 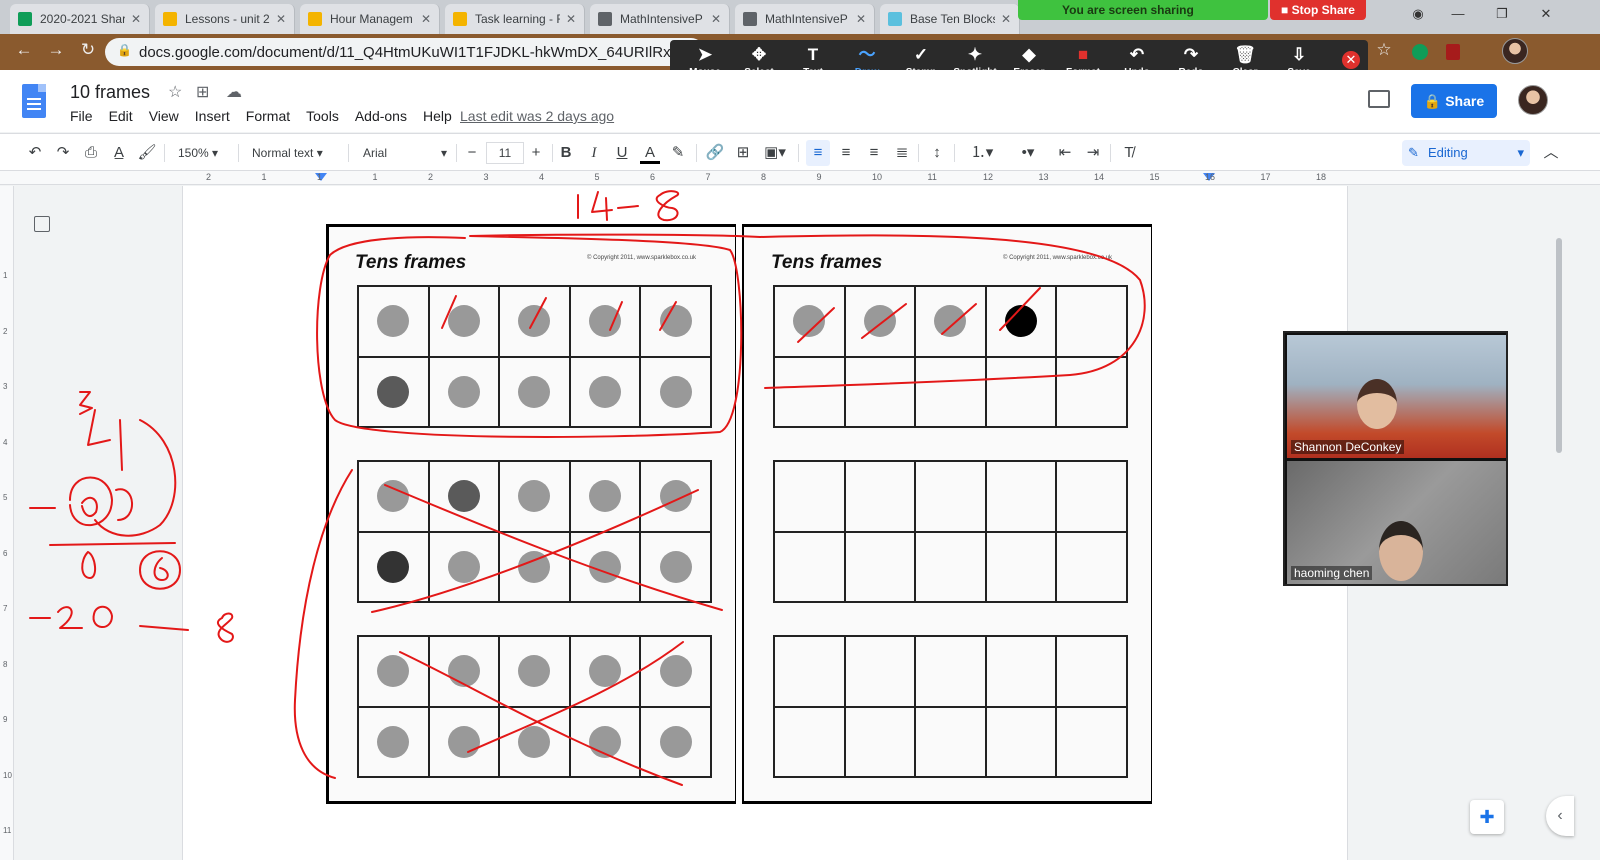 What do you see at coordinates (846, 153) in the screenshot?
I see `align-center-icon: ≡` at bounding box center [846, 153].